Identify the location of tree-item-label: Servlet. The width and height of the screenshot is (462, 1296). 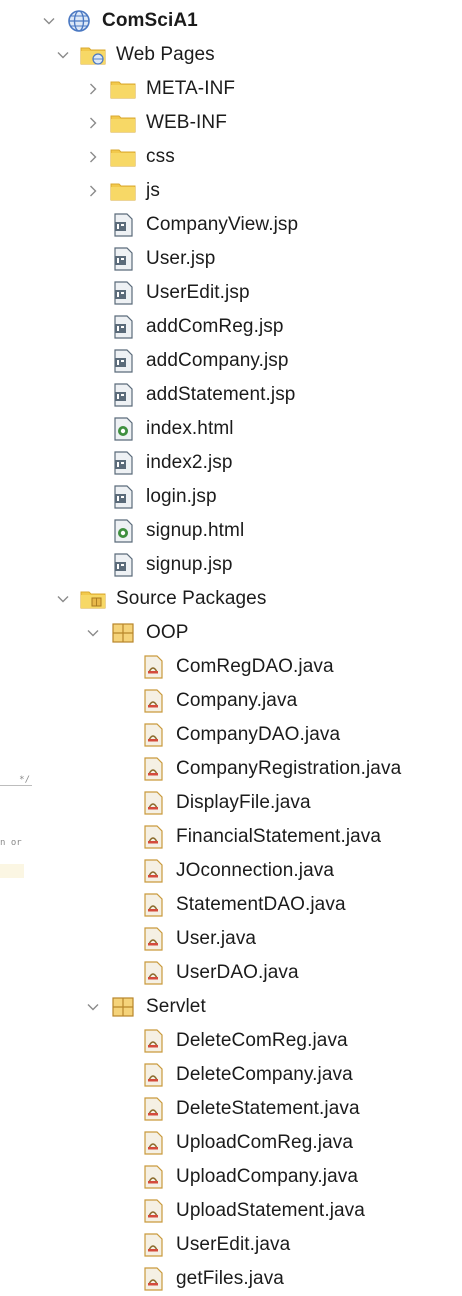
(176, 1006).